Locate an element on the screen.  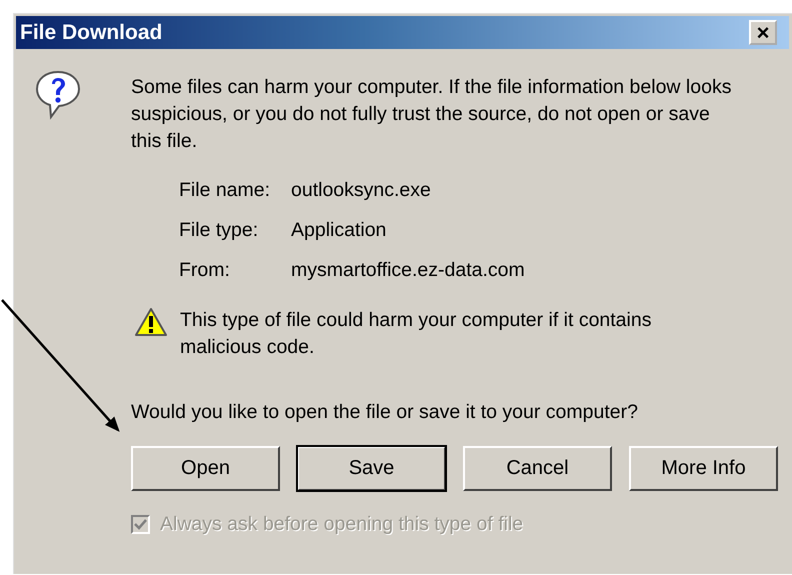
dialog-button: Open is located at coordinates (205, 468).